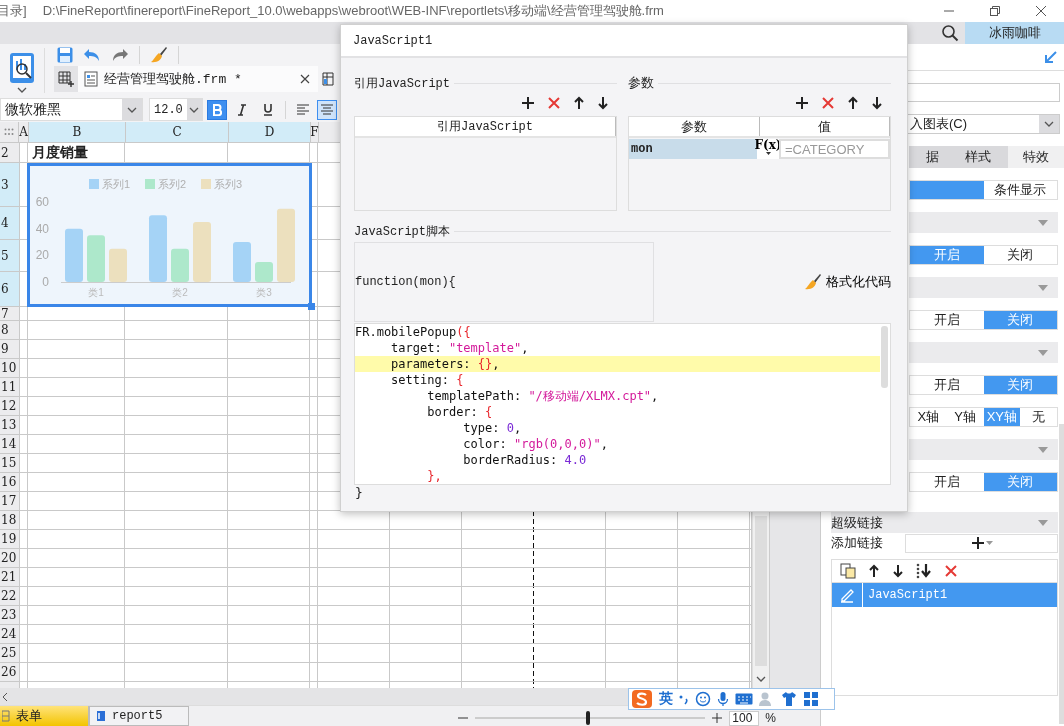 This screenshot has height=726, width=1064. Describe the element at coordinates (617, 460) in the screenshot. I see `code-line: borderRadius: 4.0` at that location.